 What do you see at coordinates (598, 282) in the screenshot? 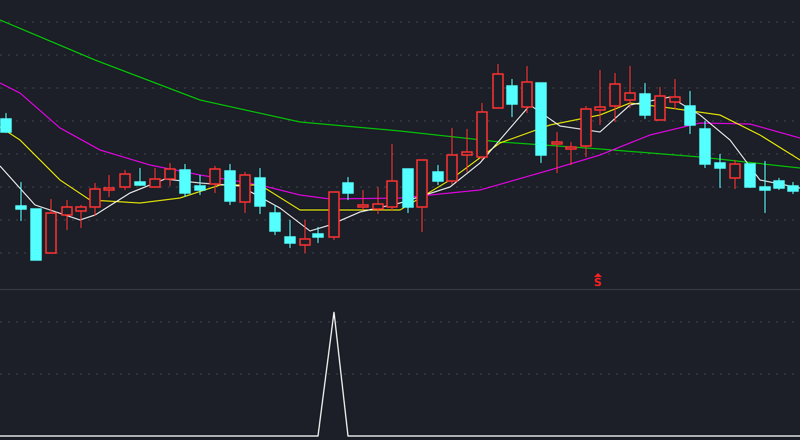
I see `signal-marker: S` at bounding box center [598, 282].